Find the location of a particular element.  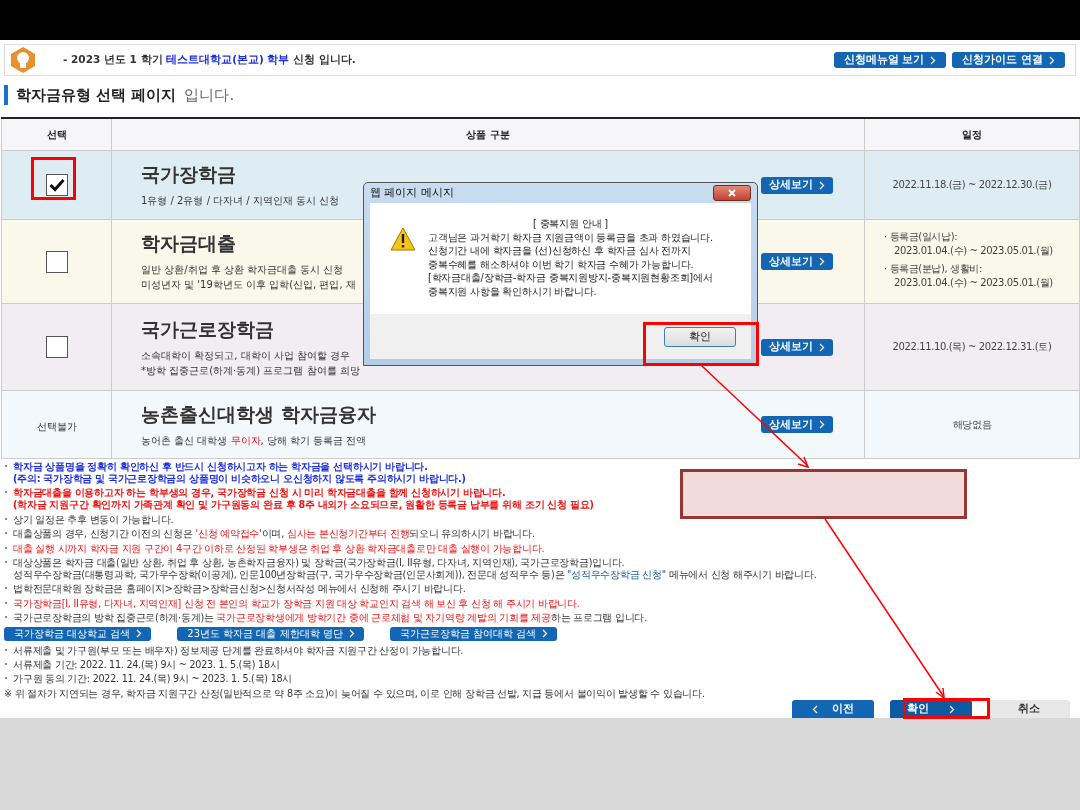

note-text: 대출상품의 경우, 신청기간 이전의 신청은 '신청 예약접수'이며, 심사는 본신청기간부터 진행되오니 유의하시기 바랍니다. is located at coordinates (274, 534).